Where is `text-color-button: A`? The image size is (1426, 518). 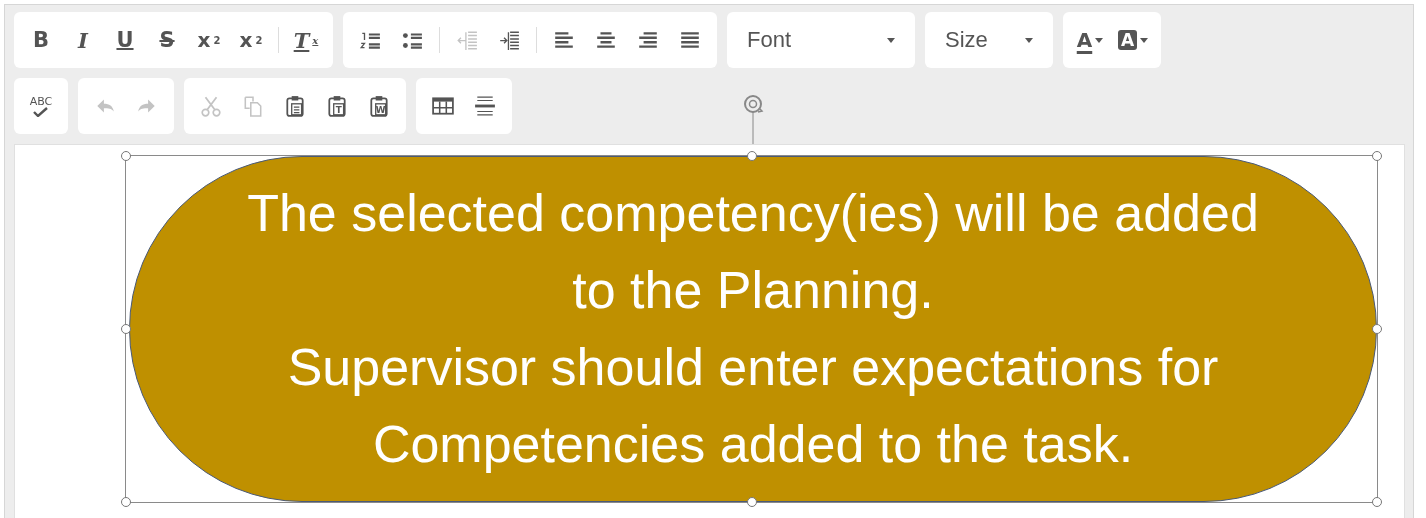
text-color-button: A is located at coordinates (1090, 40).